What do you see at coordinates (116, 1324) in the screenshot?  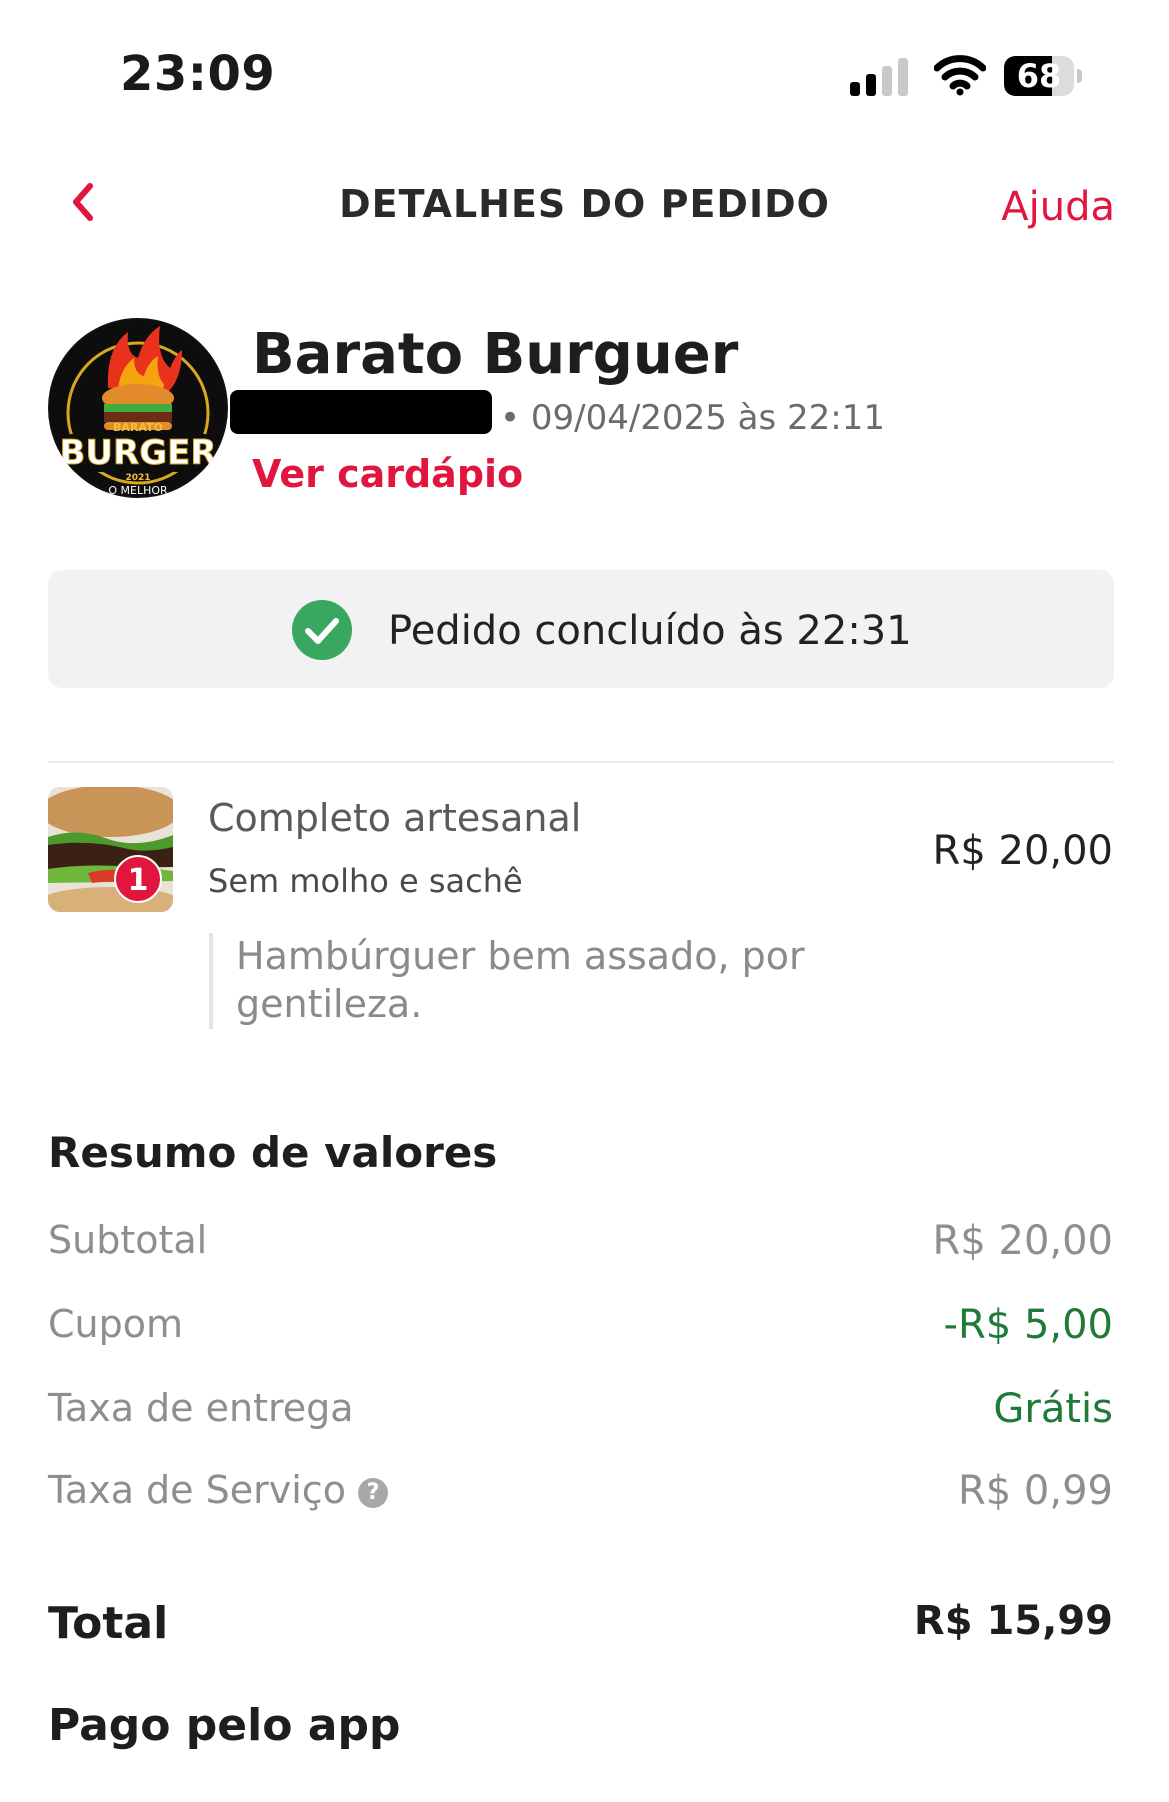 I see `coupon-label: Cupom` at bounding box center [116, 1324].